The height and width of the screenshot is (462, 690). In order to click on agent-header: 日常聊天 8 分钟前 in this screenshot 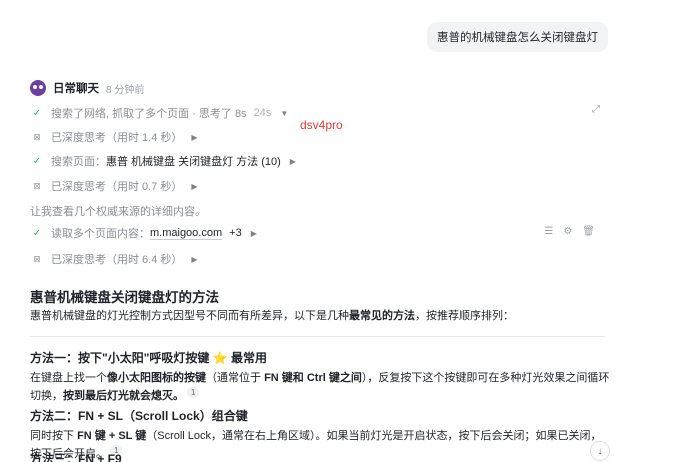, I will do `click(87, 88)`.